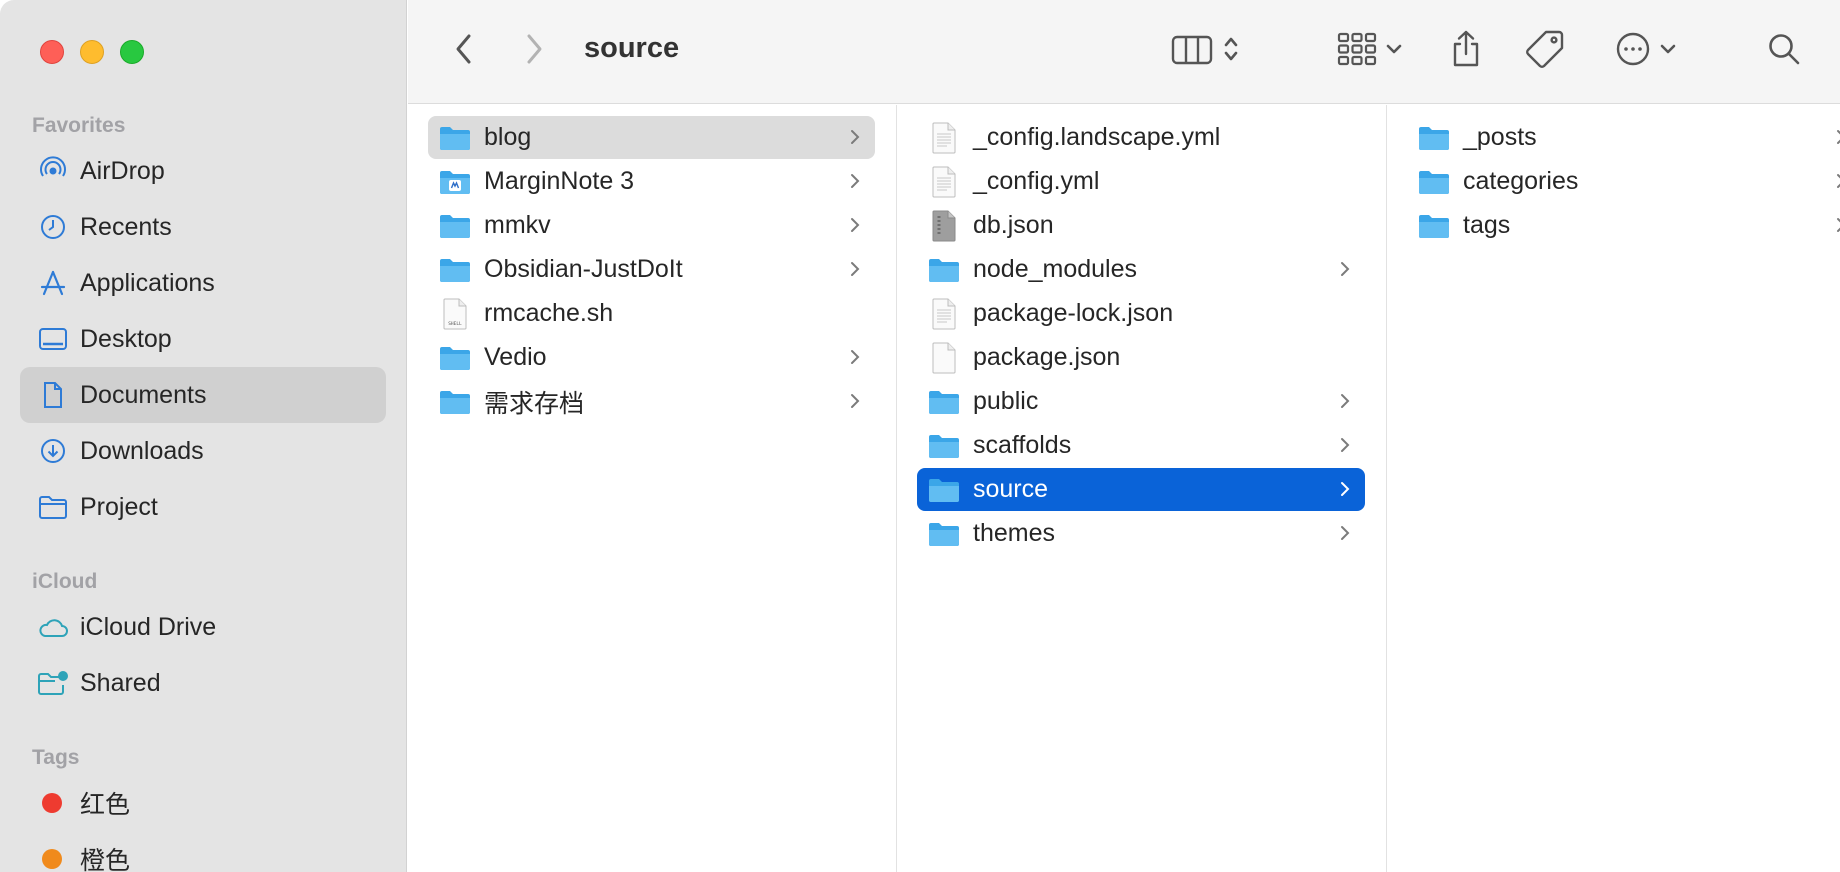 The image size is (1840, 872). Describe the element at coordinates (1521, 181) in the screenshot. I see `file-name: categories` at that location.